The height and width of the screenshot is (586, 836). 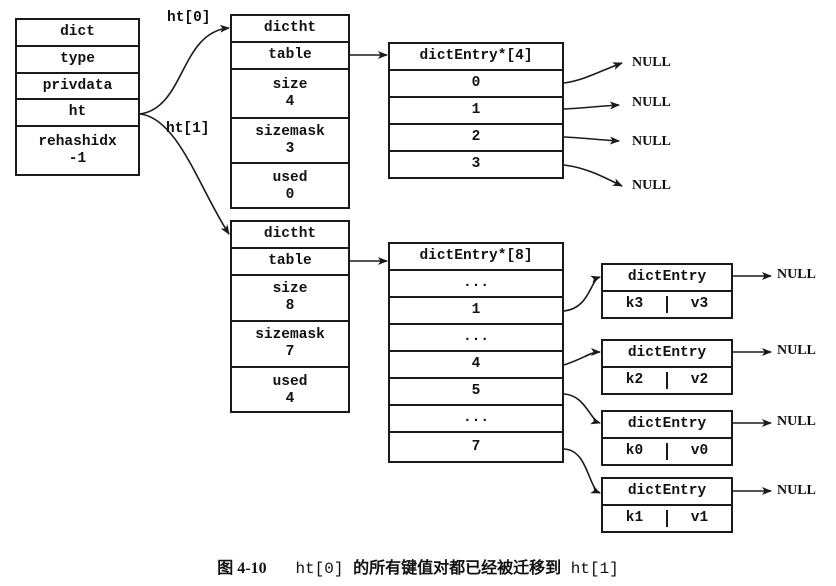 What do you see at coordinates (457, 567) in the screenshot?
I see `caption-text: 的所有键值对都已经被迁移到` at bounding box center [457, 567].